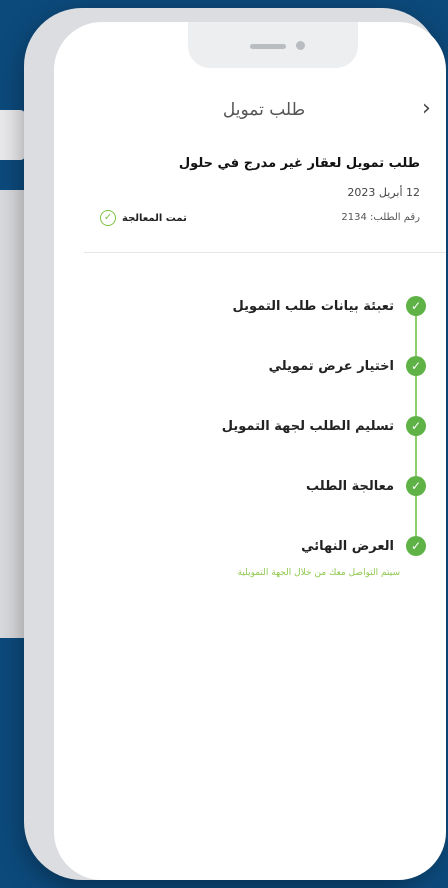 The height and width of the screenshot is (888, 448). I want to click on phone-notch, so click(273, 45).